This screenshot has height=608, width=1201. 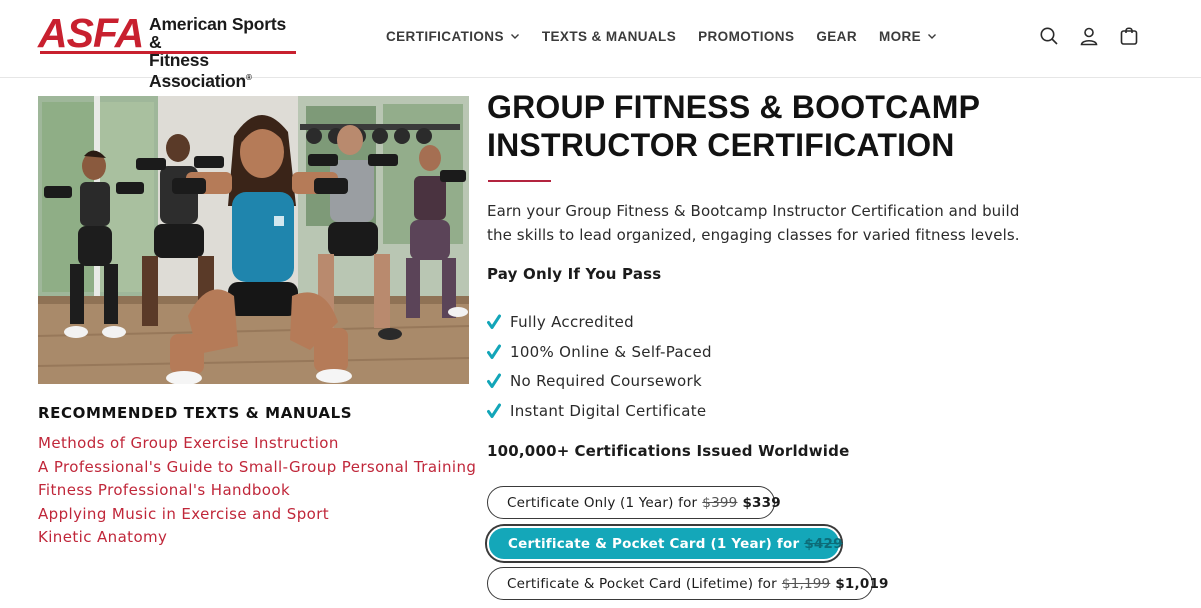 What do you see at coordinates (746, 36) in the screenshot?
I see `nav-promotions: PROMOTIONS` at bounding box center [746, 36].